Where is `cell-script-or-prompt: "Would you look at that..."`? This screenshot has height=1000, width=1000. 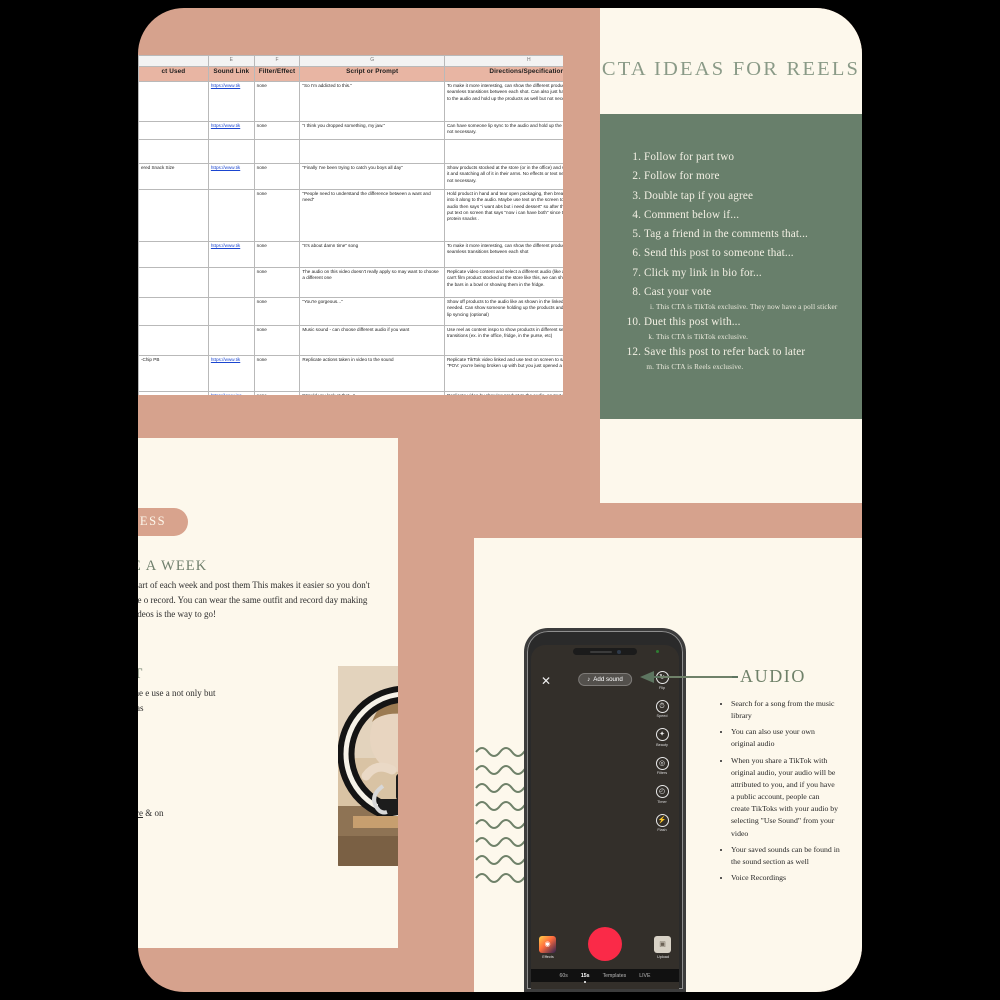
cell-script-or-prompt: "Would you look at that..." is located at coordinates (372, 393).